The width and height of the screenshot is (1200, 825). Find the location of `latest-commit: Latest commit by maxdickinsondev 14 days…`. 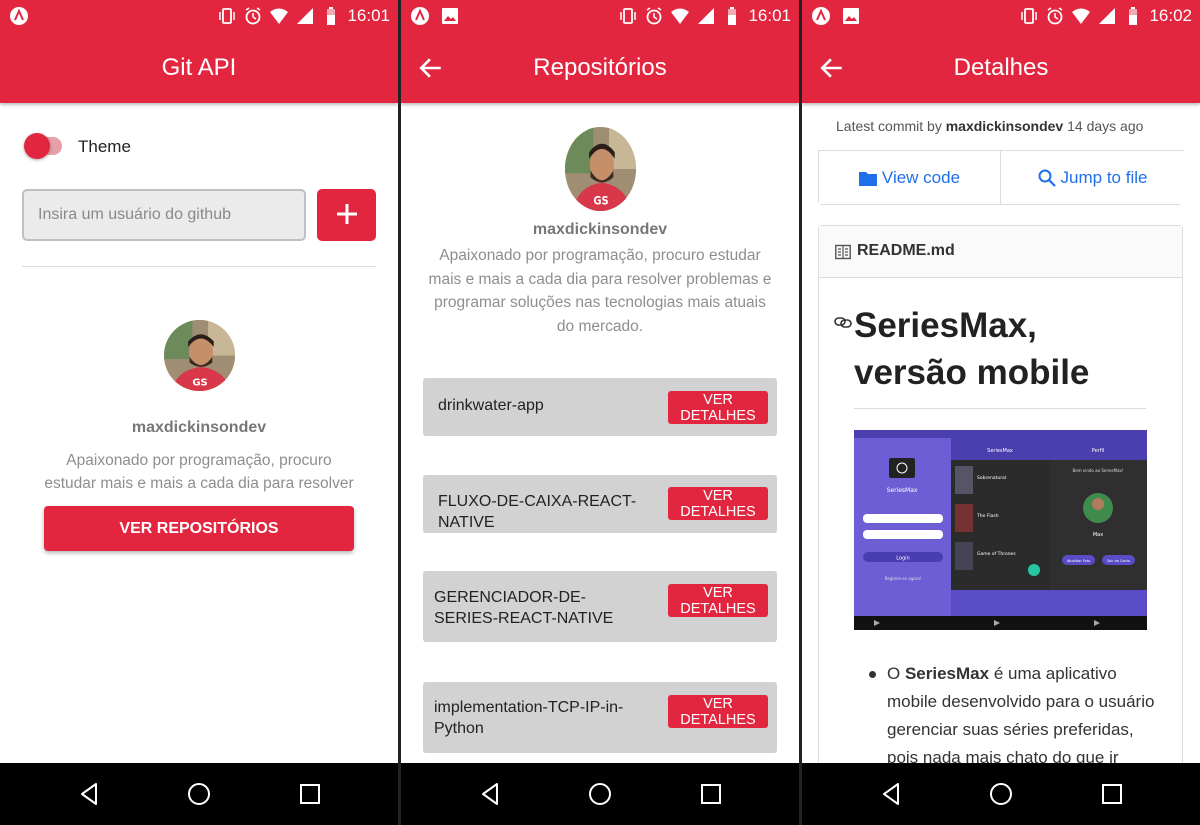

latest-commit: Latest commit by maxdickinsondev 14 days… is located at coordinates (989, 126).